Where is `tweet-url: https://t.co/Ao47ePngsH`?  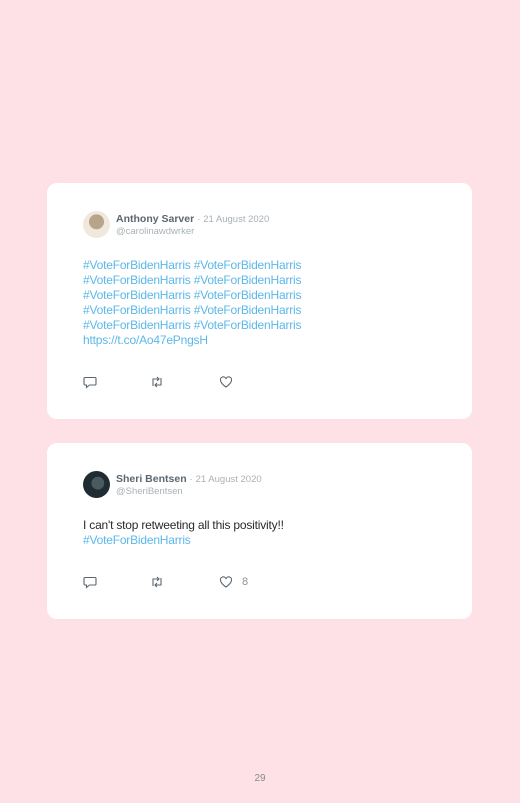
tweet-url: https://t.co/Ao47ePngsH is located at coordinates (192, 340).